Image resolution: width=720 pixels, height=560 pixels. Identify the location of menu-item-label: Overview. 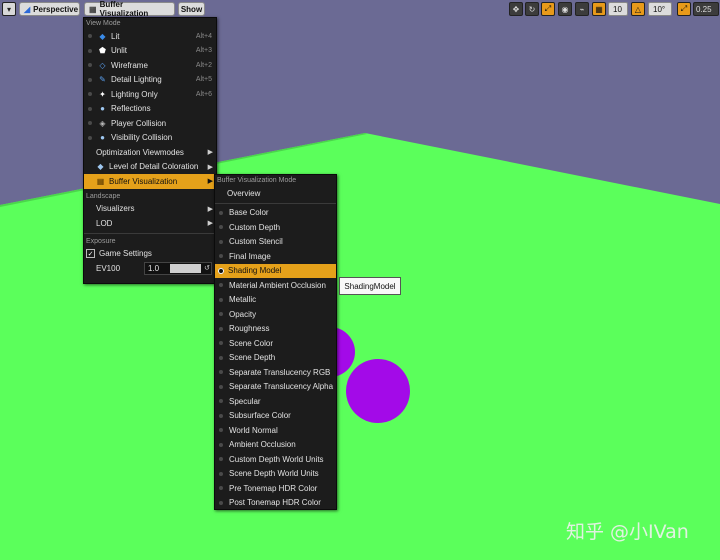
(244, 193).